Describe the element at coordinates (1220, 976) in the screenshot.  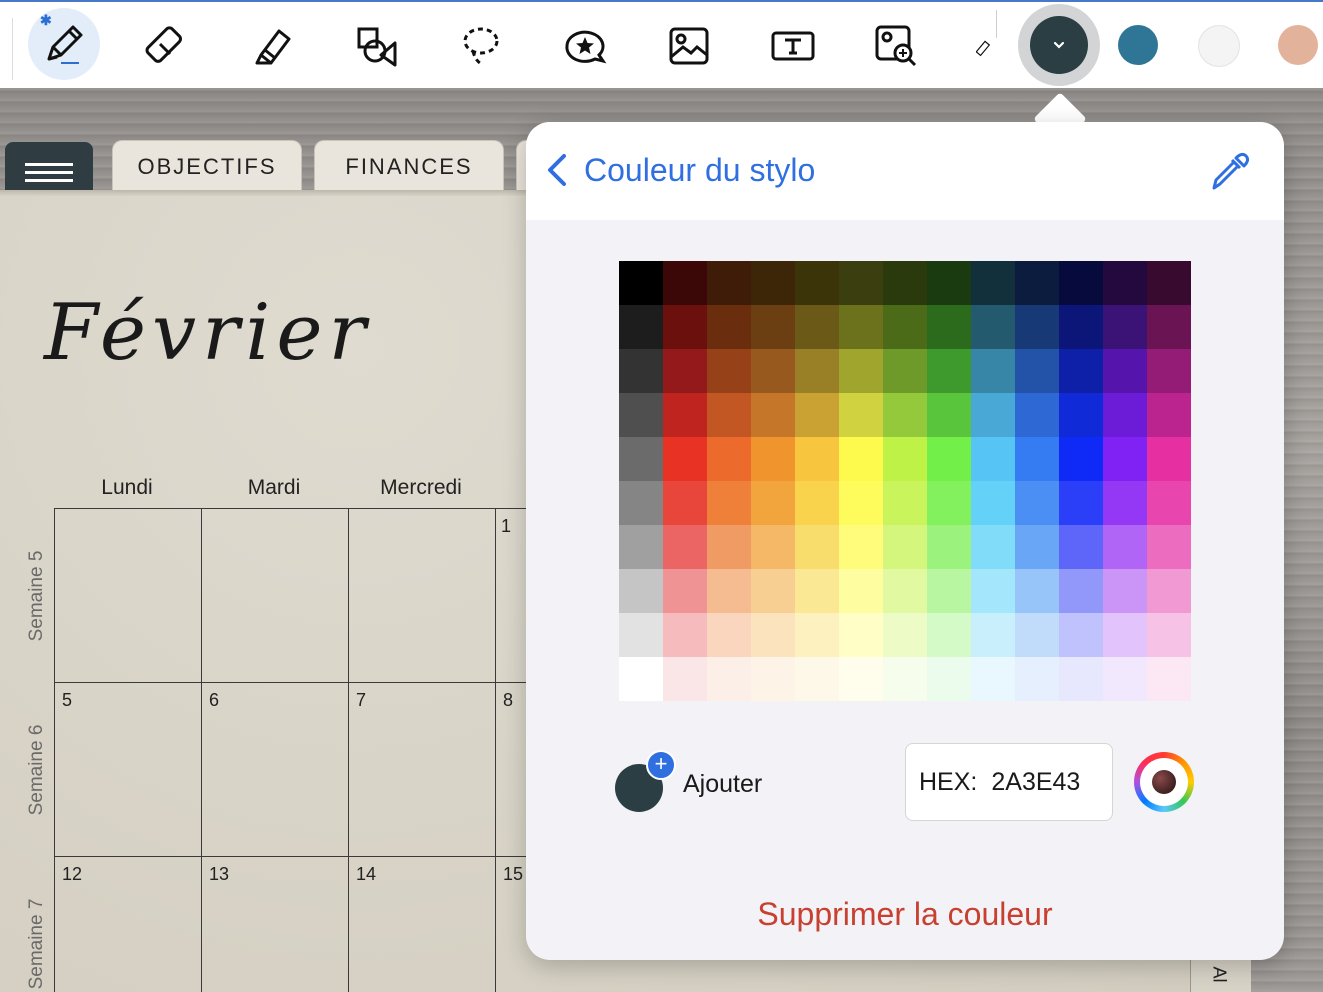
I see `side-tab-partial: Al` at that location.